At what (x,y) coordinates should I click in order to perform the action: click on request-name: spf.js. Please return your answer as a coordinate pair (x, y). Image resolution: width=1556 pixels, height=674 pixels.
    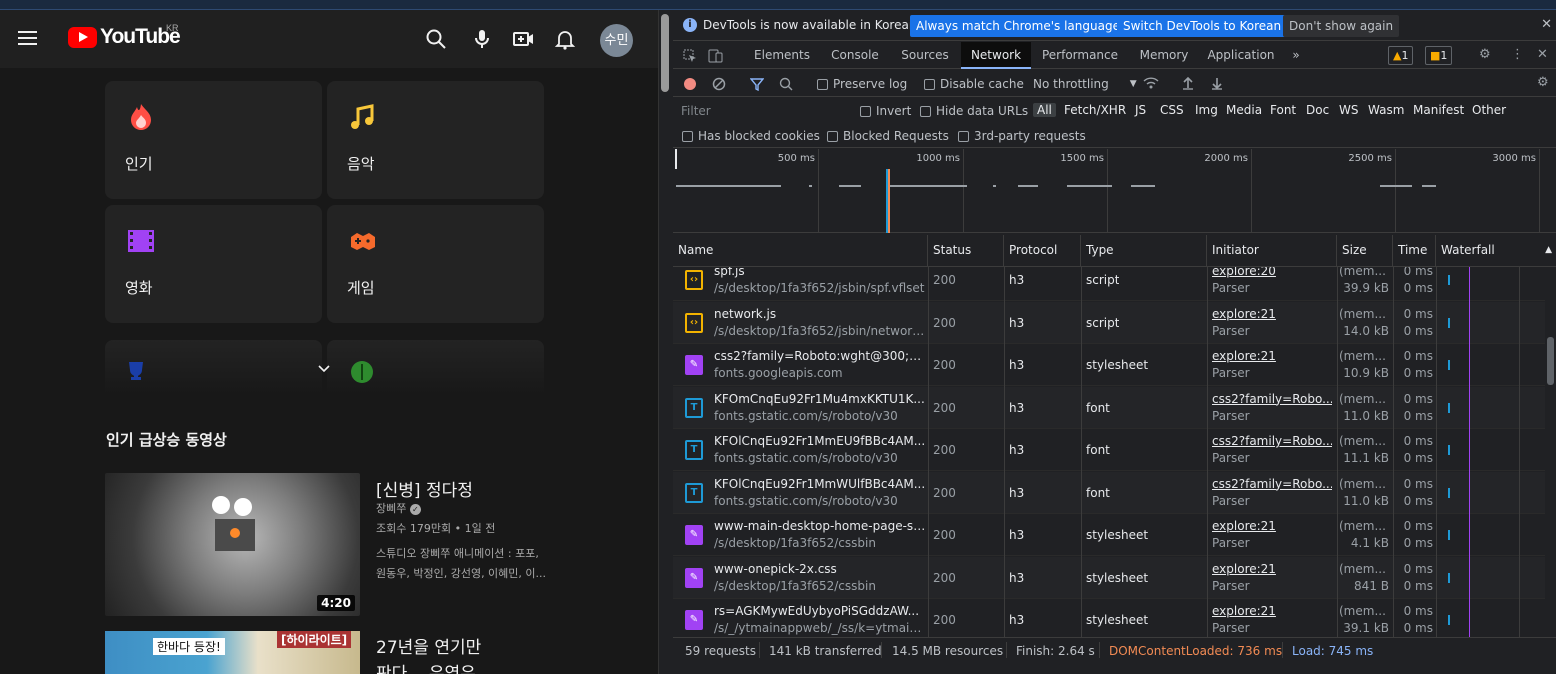
    Looking at the image, I should click on (820, 272).